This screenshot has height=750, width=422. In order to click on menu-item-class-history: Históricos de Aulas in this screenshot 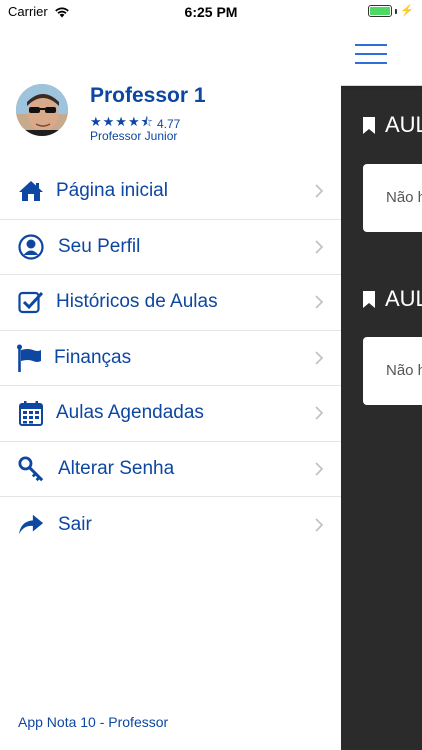, I will do `click(170, 303)`.